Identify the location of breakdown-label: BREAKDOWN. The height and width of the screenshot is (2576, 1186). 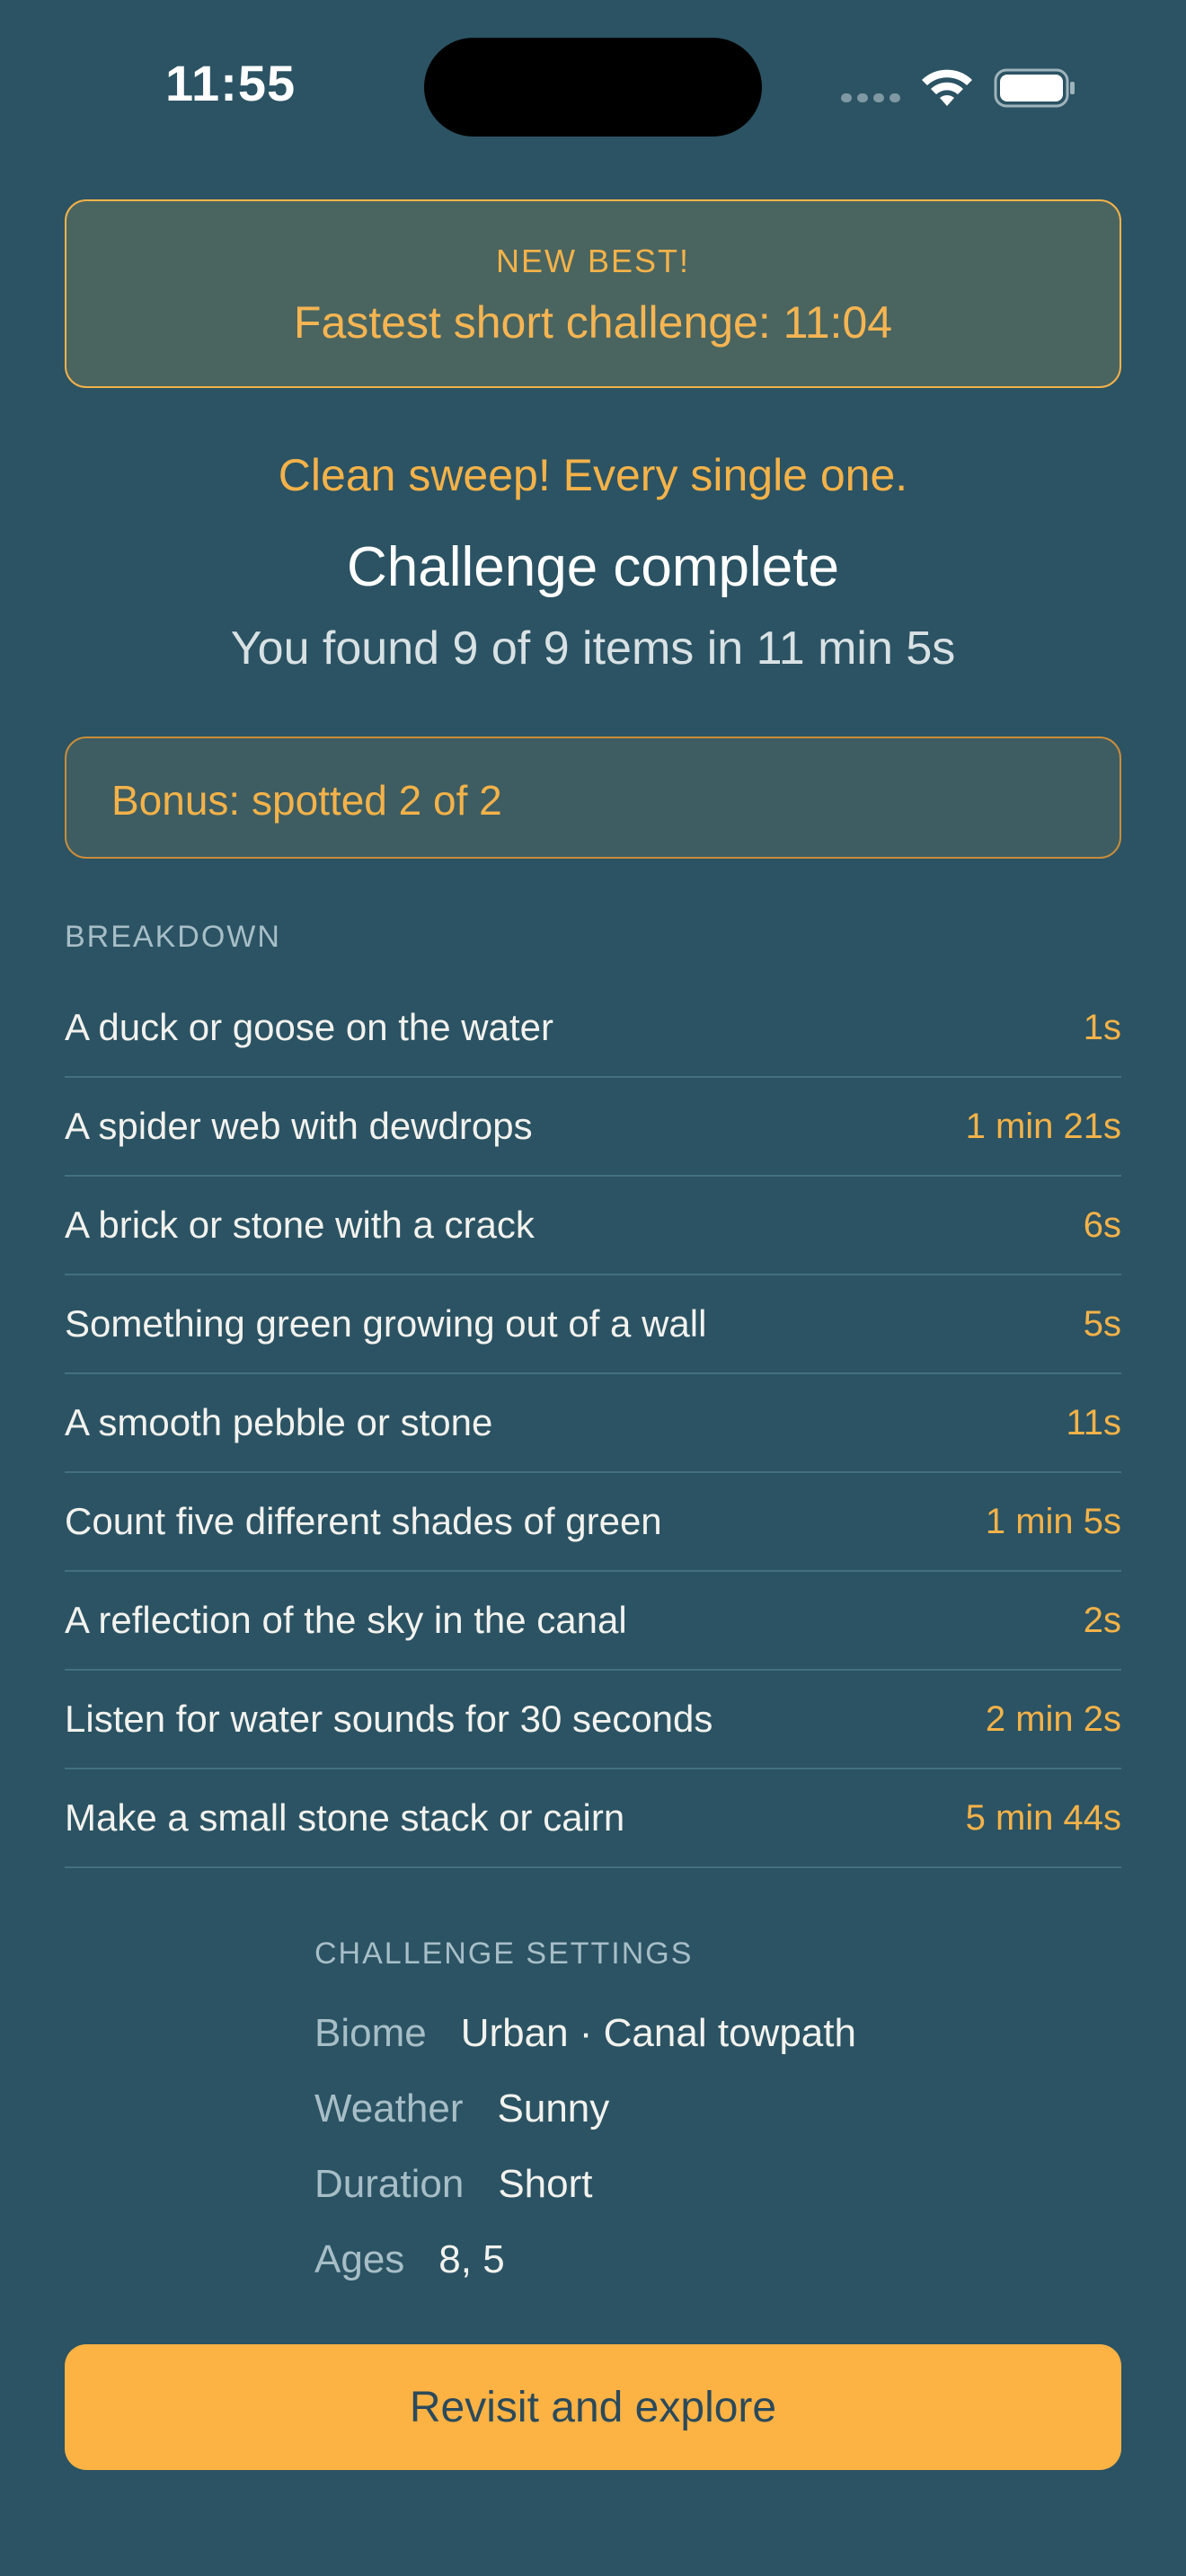
(173, 937).